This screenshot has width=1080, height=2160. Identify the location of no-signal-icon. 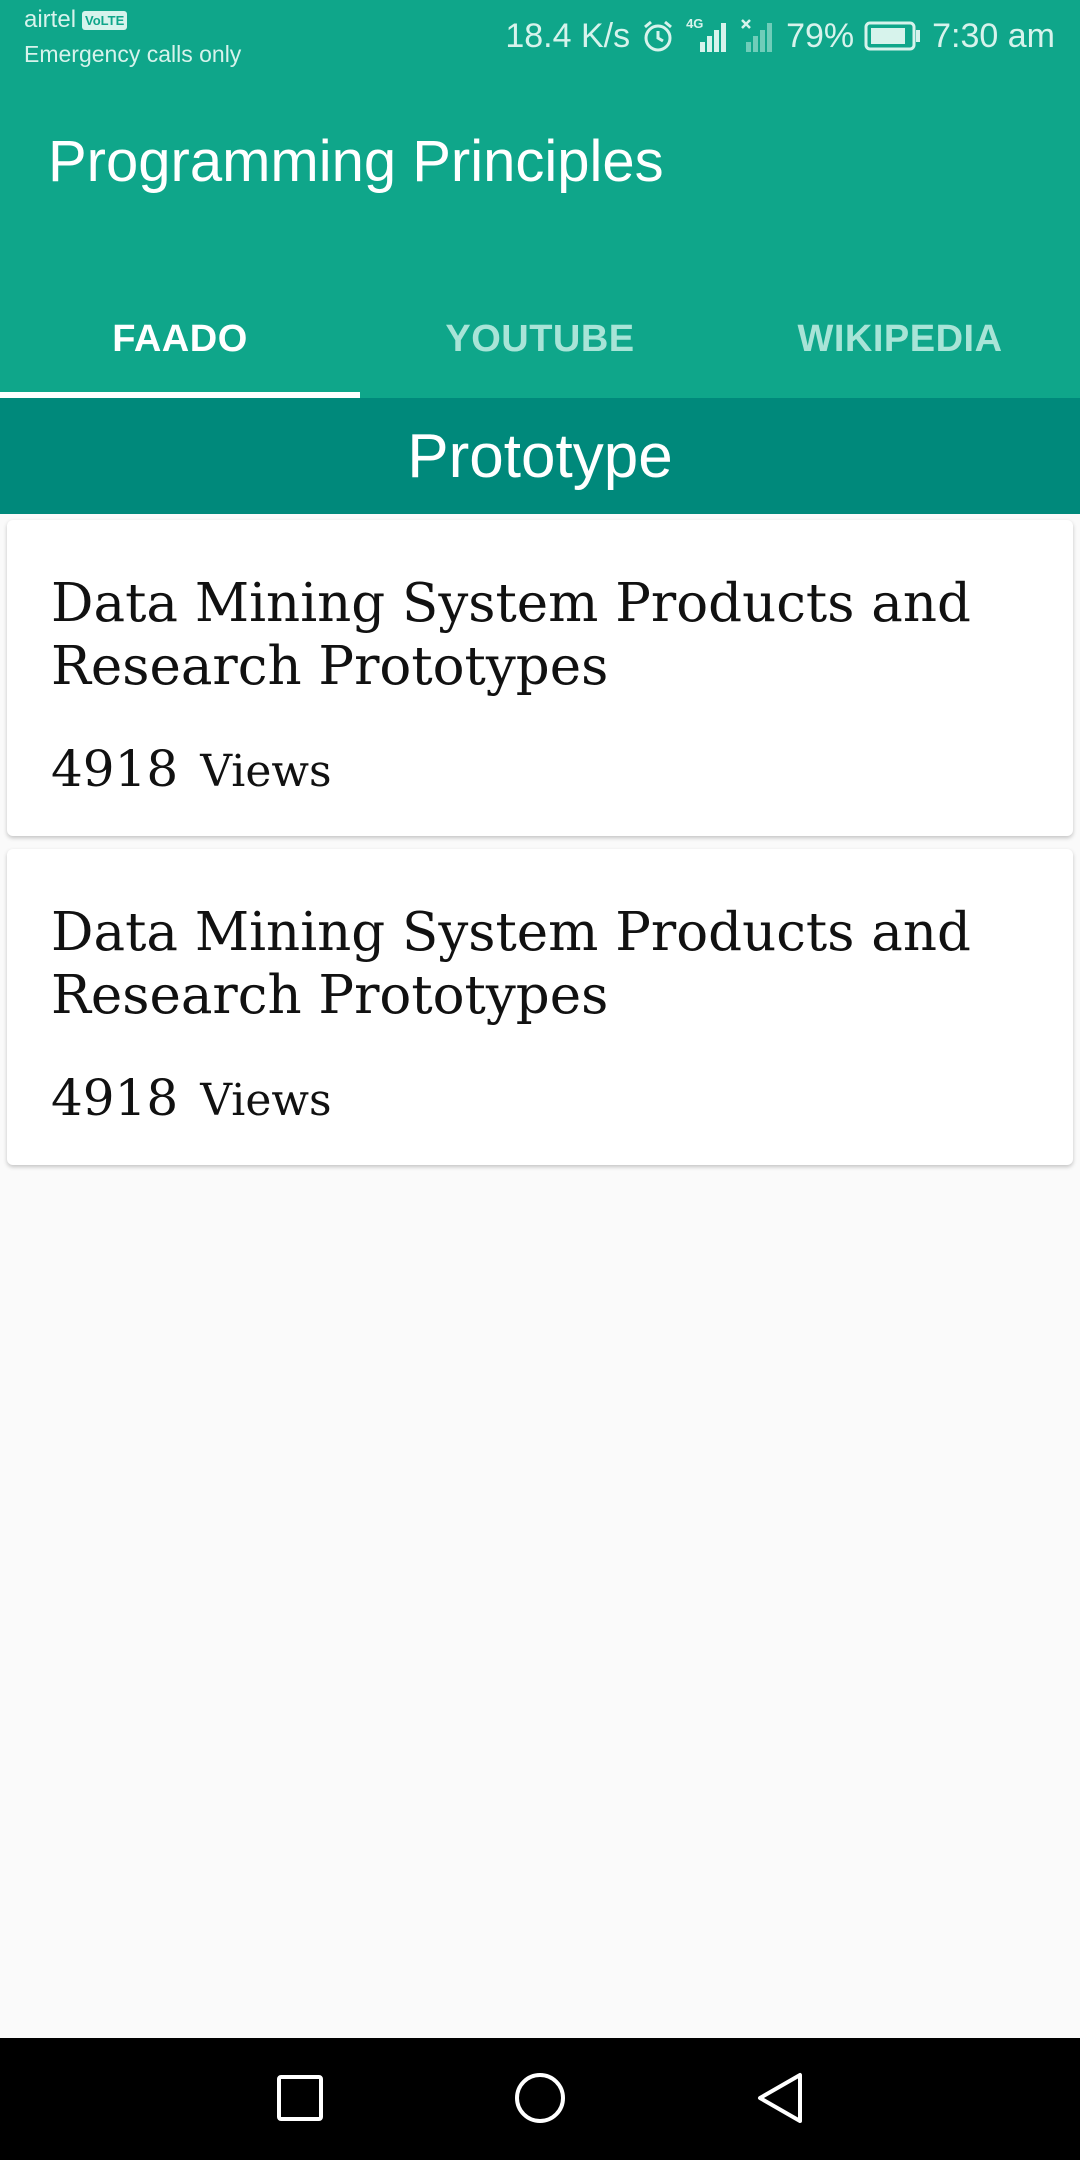
(758, 36).